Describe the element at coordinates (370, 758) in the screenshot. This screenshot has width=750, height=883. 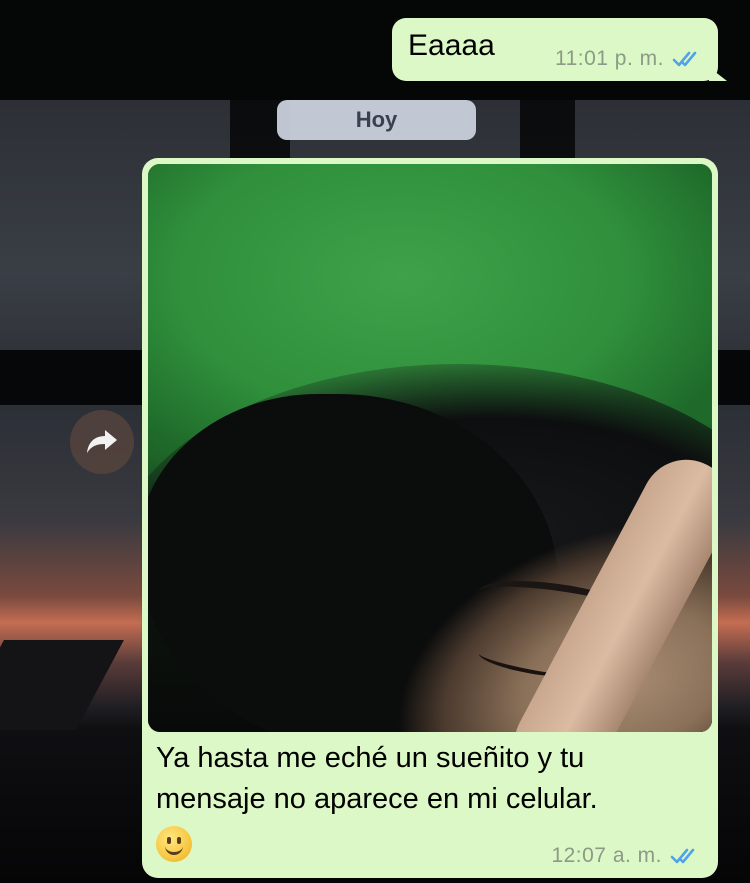
I see `caption-line: Ya hasta me eché un sueñito y tu` at that location.